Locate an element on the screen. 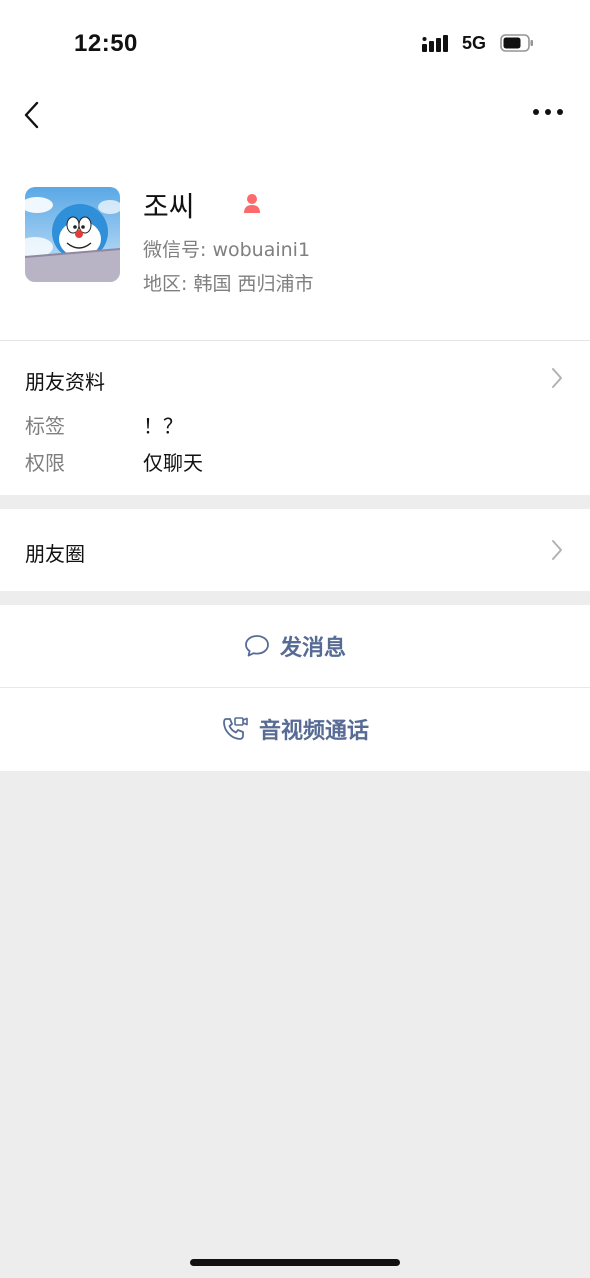 The image size is (590, 1278). video-call-button: 音视频通话 is located at coordinates (295, 729).